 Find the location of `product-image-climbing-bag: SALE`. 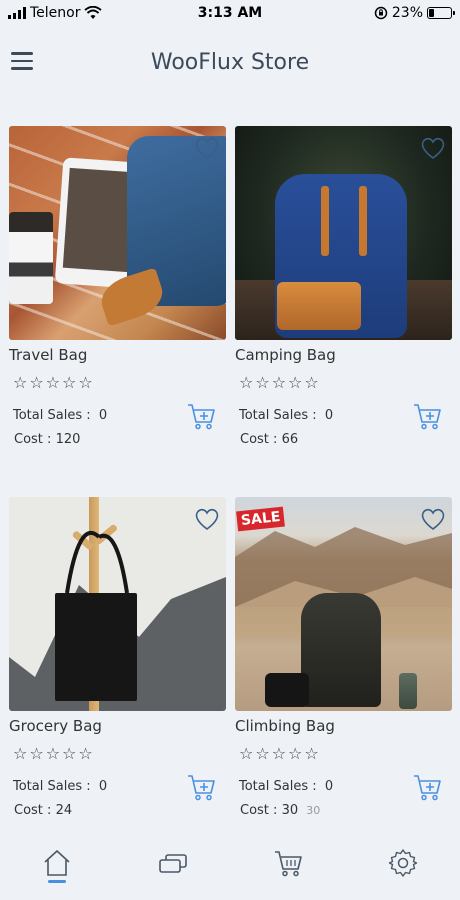

product-image-climbing-bag: SALE is located at coordinates (343, 604).